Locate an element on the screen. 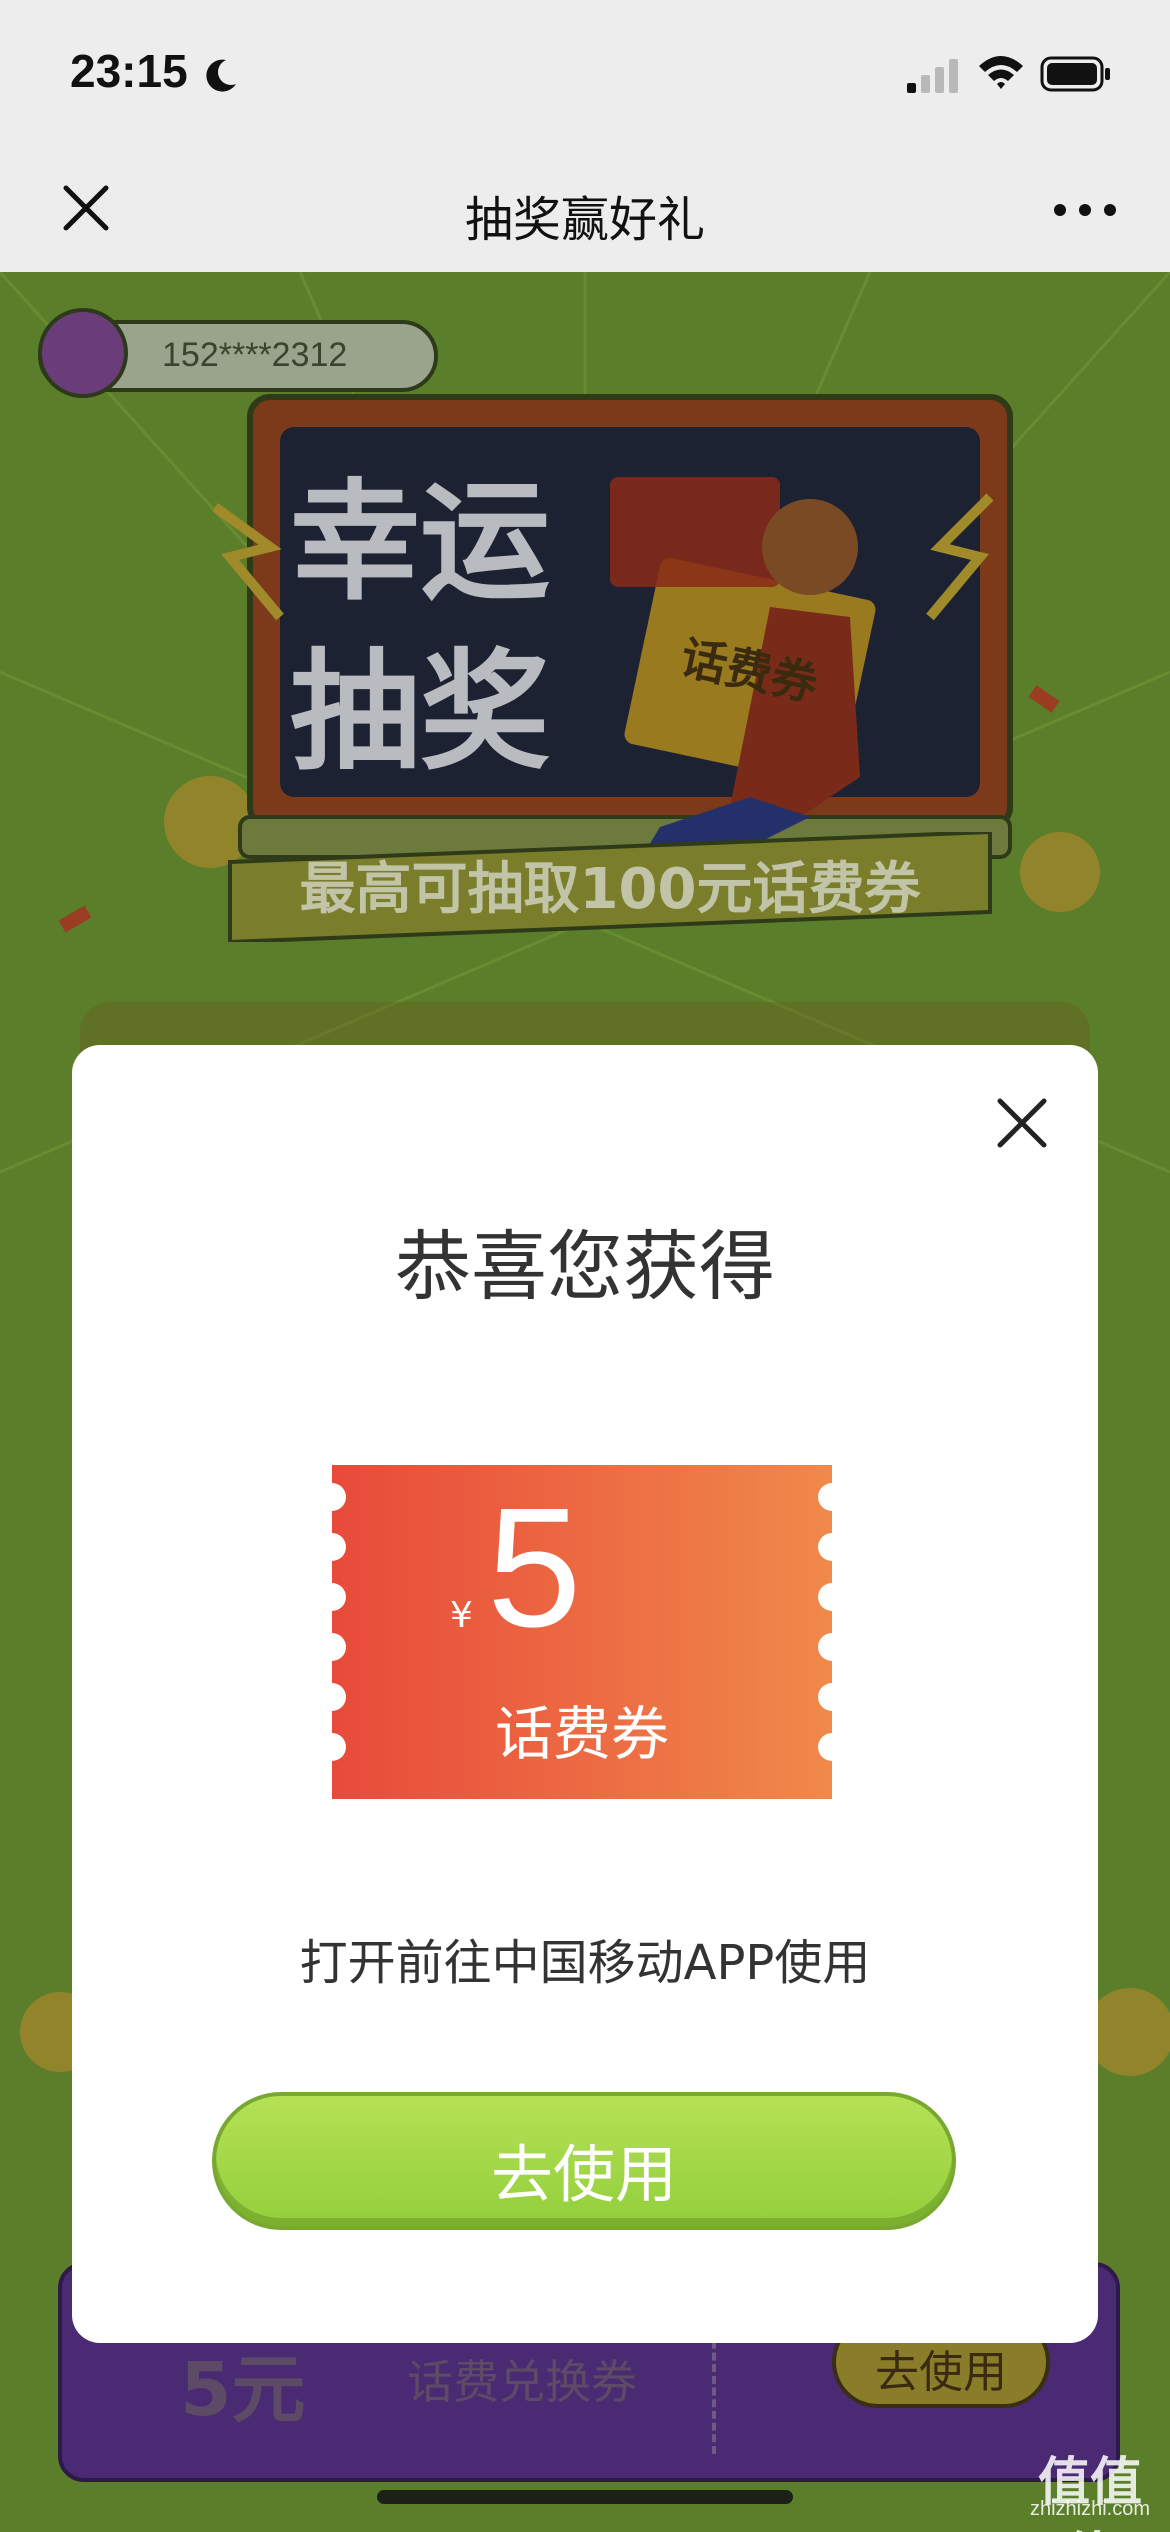 The width and height of the screenshot is (1170, 2532). page-title: 抽奖赢好礼 is located at coordinates (584, 220).